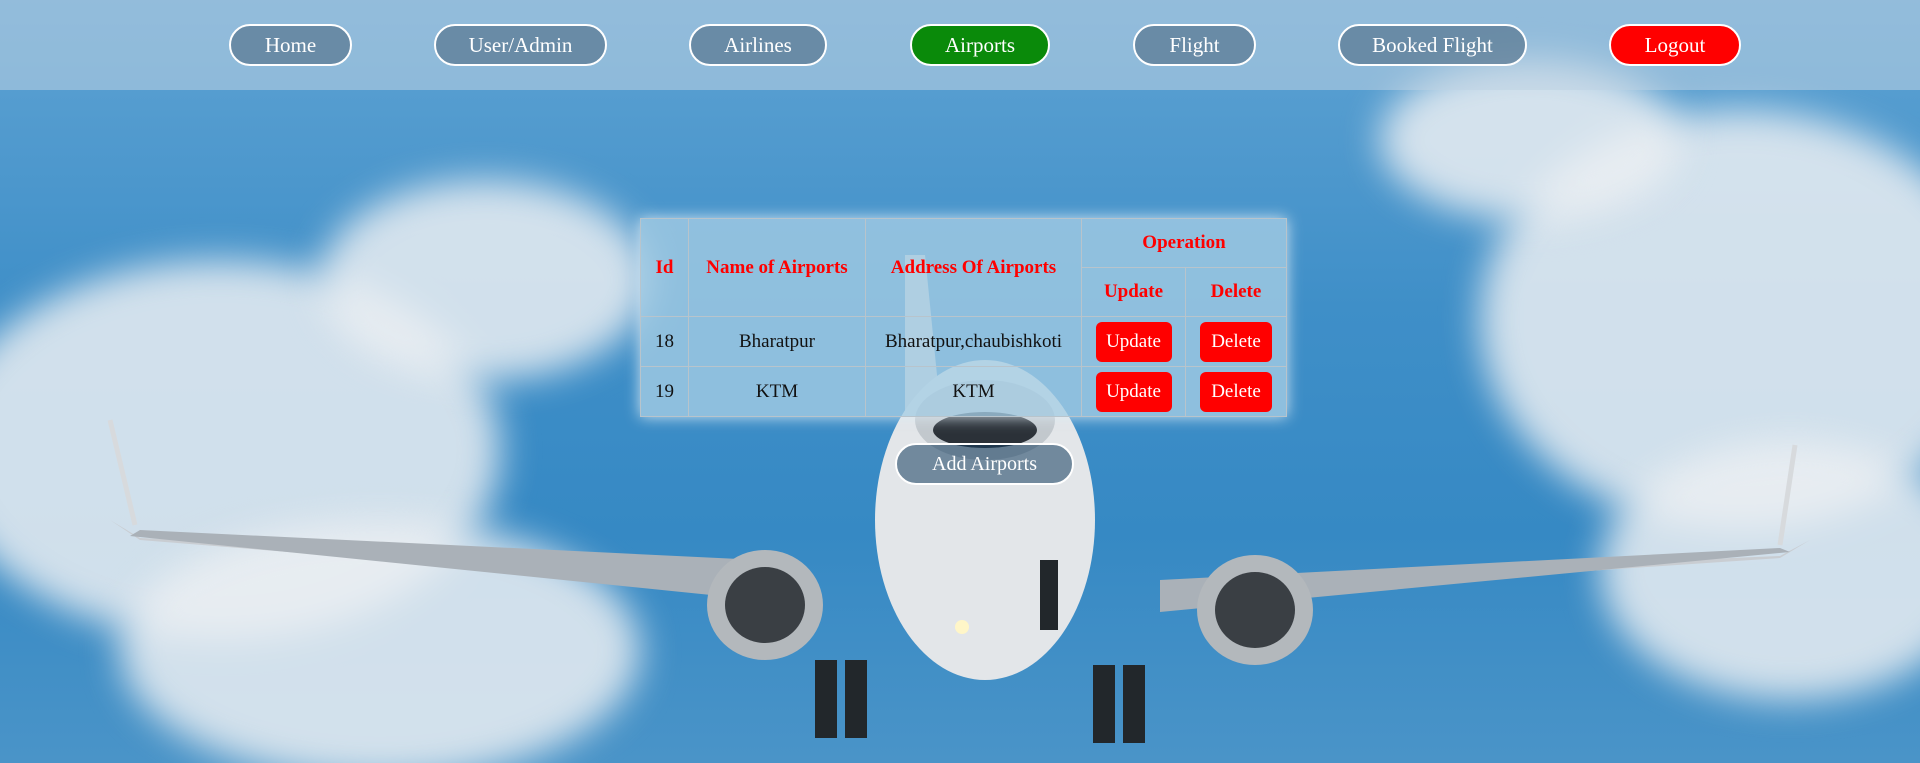 The image size is (1920, 763). What do you see at coordinates (1236, 292) in the screenshot?
I see `header-delete: Delete` at bounding box center [1236, 292].